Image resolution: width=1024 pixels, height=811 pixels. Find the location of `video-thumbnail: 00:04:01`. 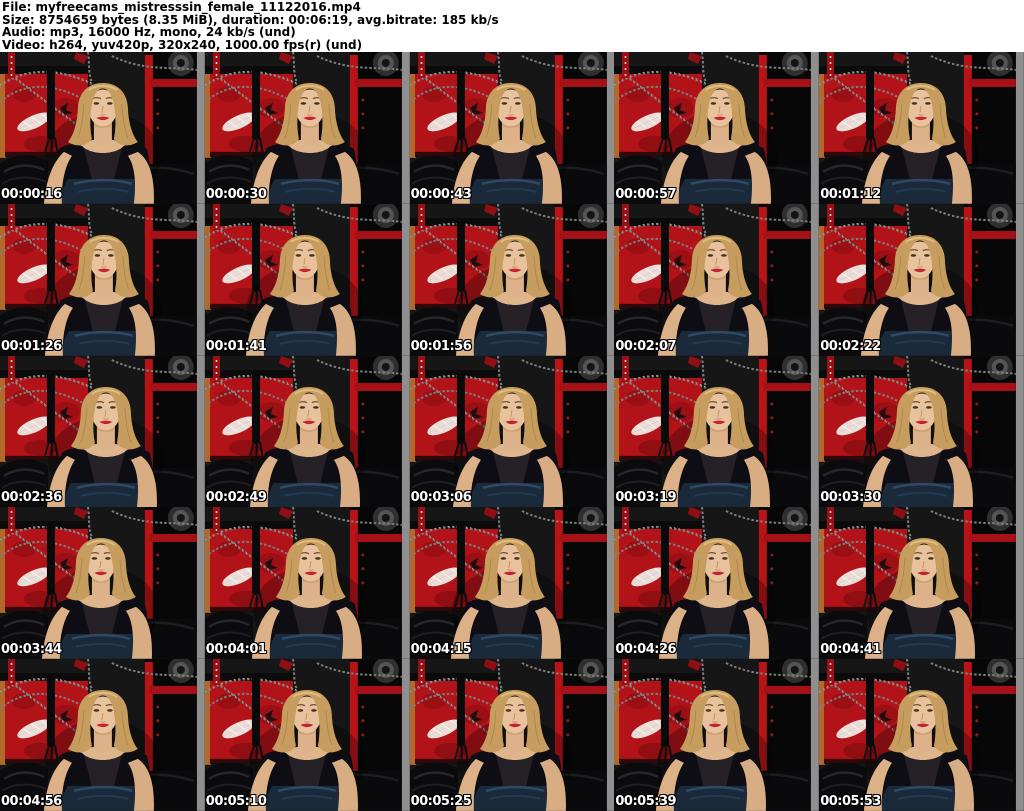

video-thumbnail: 00:04:01 is located at coordinates (307, 583).